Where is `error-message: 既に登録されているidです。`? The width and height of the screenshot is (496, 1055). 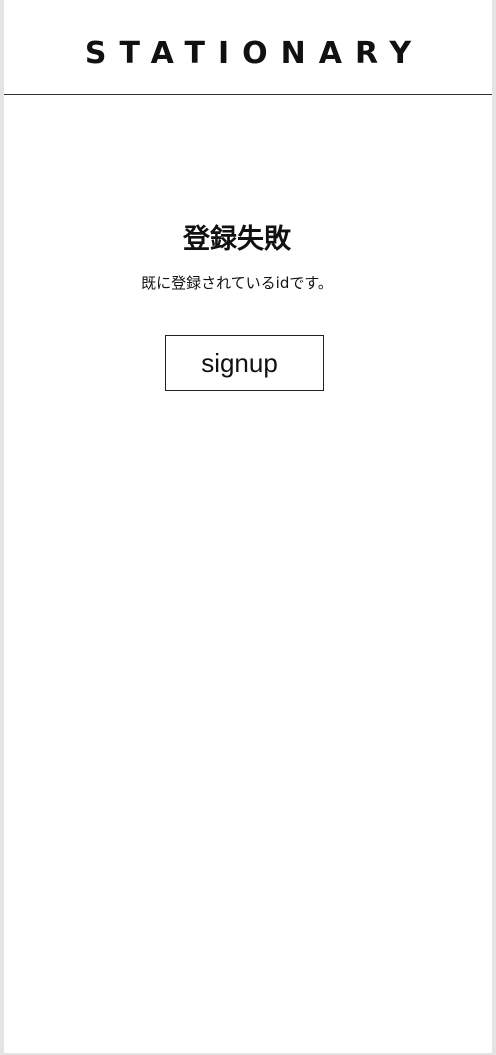
error-message: 既に登録されているidです。 is located at coordinates (237, 283).